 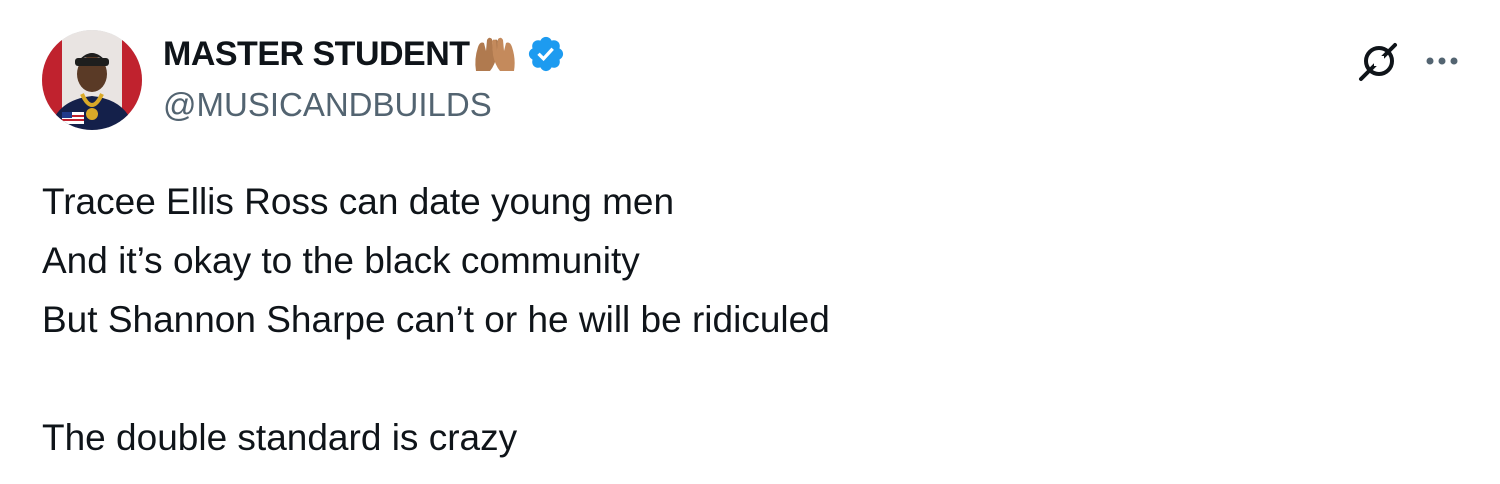 What do you see at coordinates (436, 378) in the screenshot?
I see `tweet-text-line` at bounding box center [436, 378].